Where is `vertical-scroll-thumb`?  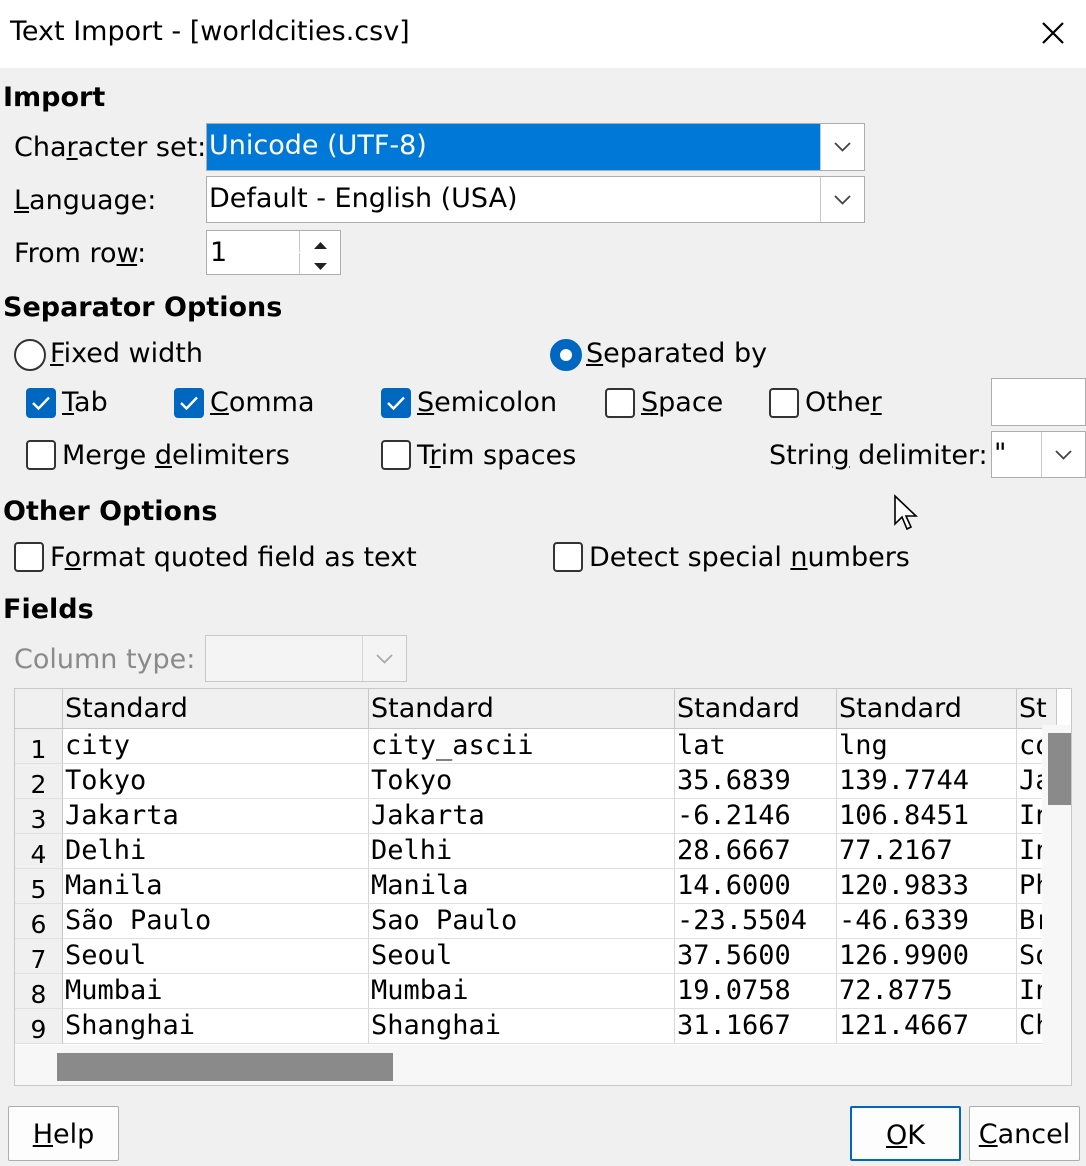 vertical-scroll-thumb is located at coordinates (1059, 769).